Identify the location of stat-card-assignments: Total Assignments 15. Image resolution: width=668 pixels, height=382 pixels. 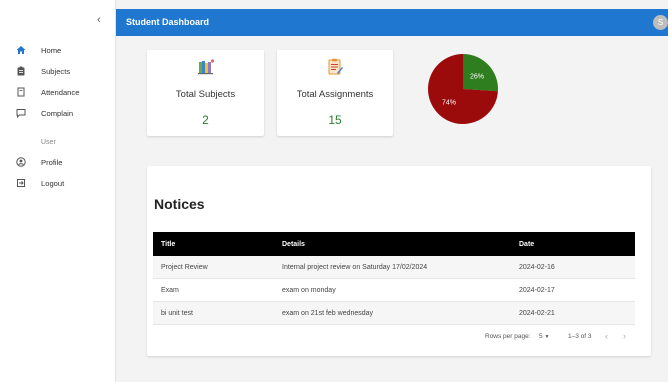
(335, 93).